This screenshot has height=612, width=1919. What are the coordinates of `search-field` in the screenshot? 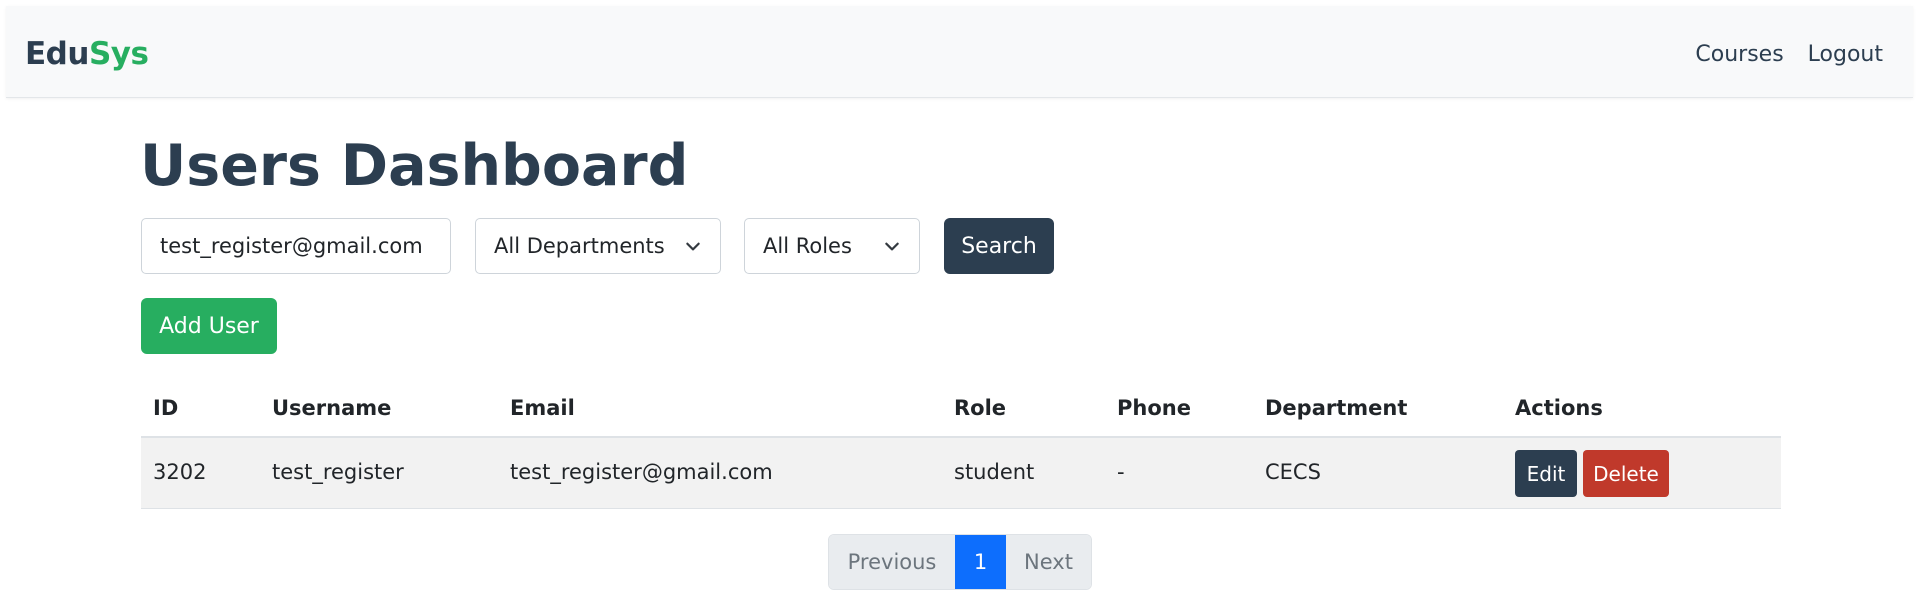 It's located at (296, 246).